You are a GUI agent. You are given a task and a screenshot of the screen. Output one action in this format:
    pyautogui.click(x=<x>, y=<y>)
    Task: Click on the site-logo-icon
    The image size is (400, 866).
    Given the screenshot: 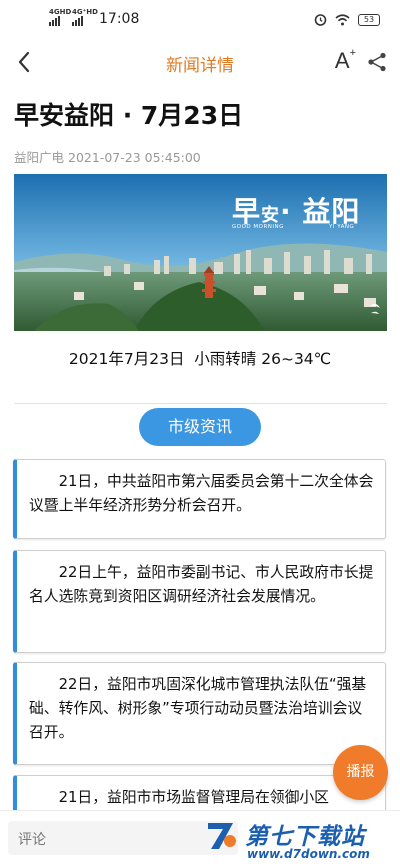 What is the action you would take?
    pyautogui.click(x=222, y=836)
    